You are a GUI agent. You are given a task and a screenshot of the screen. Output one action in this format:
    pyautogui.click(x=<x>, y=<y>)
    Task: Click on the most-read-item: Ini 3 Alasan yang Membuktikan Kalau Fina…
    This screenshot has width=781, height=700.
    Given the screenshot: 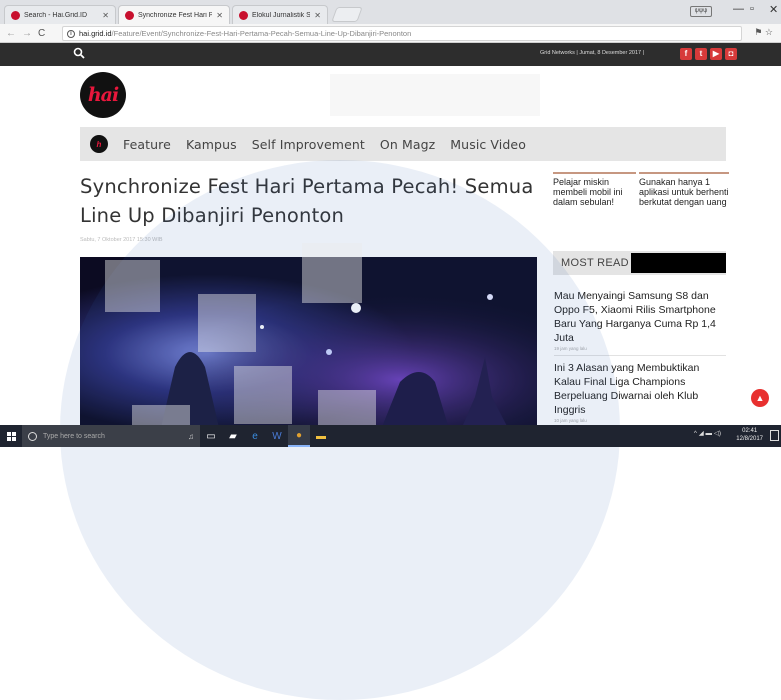 What is the action you would take?
    pyautogui.click(x=641, y=389)
    